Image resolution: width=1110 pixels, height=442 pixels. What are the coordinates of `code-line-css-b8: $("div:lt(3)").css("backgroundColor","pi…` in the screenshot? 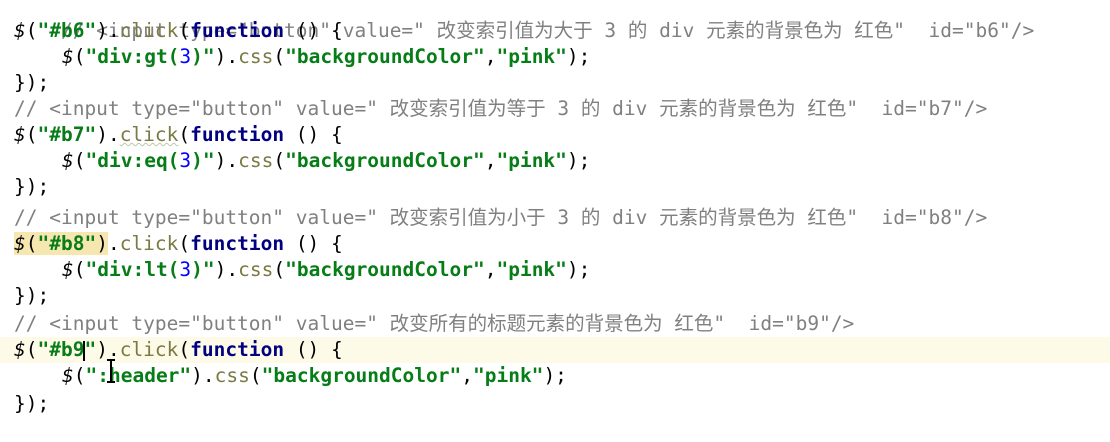 It's located at (555, 270).